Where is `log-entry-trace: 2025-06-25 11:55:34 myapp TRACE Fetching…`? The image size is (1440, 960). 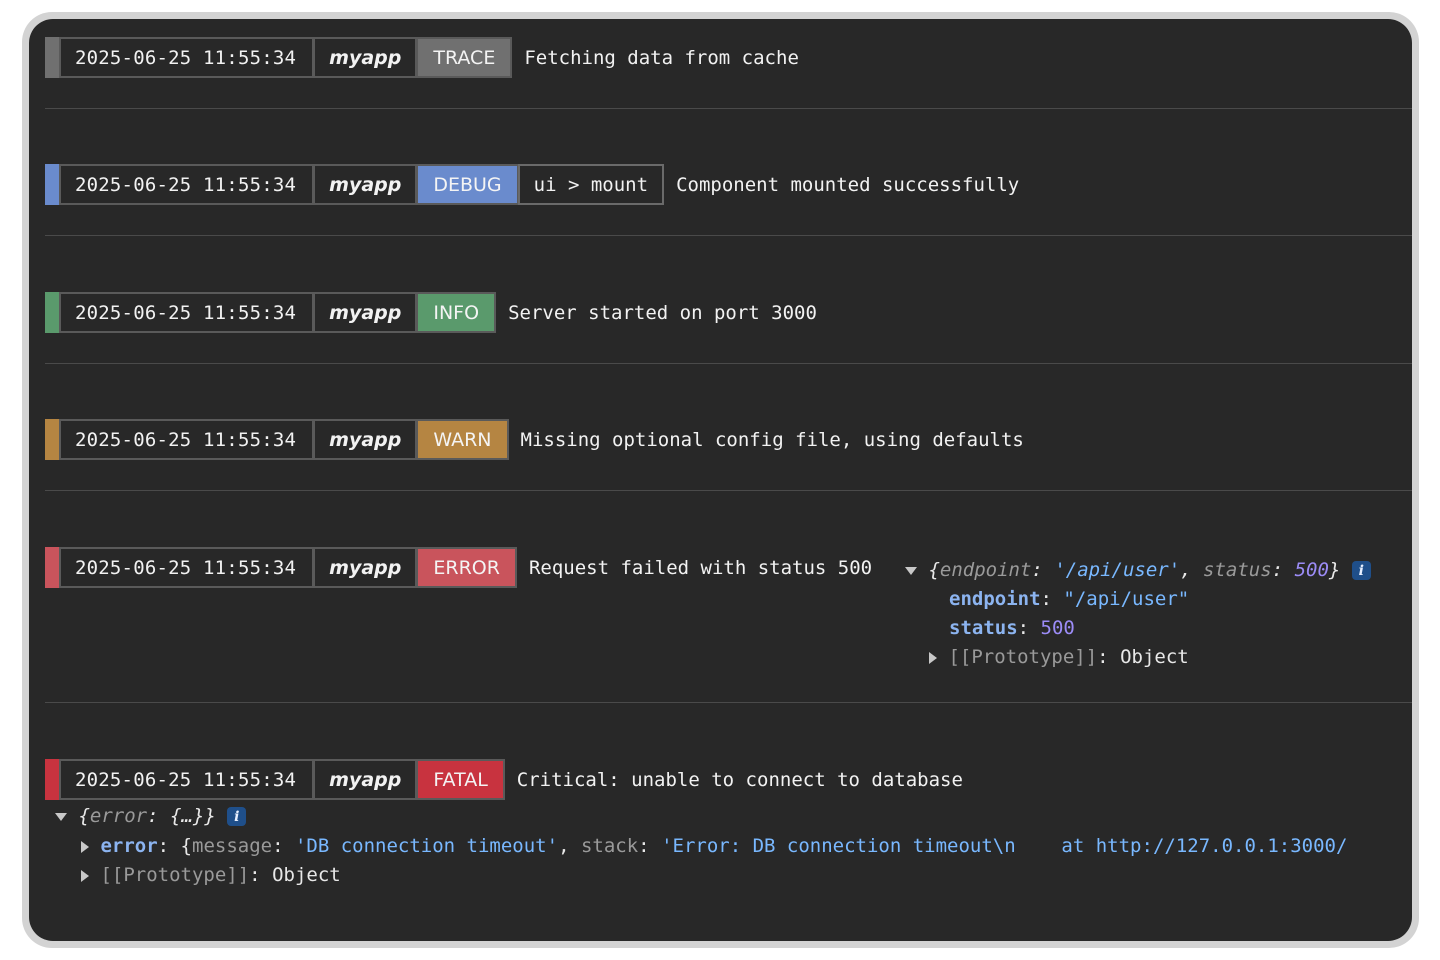
log-entry-trace: 2025-06-25 11:55:34 myapp TRACE Fetching… is located at coordinates (422, 57).